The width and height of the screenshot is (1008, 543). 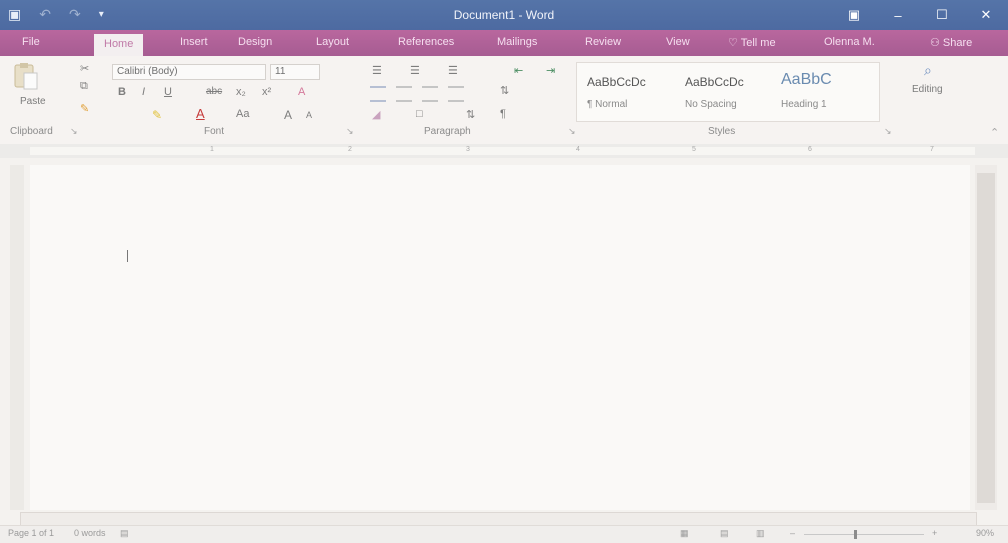 What do you see at coordinates (122, 92) in the screenshot?
I see `bold-button: B` at bounding box center [122, 92].